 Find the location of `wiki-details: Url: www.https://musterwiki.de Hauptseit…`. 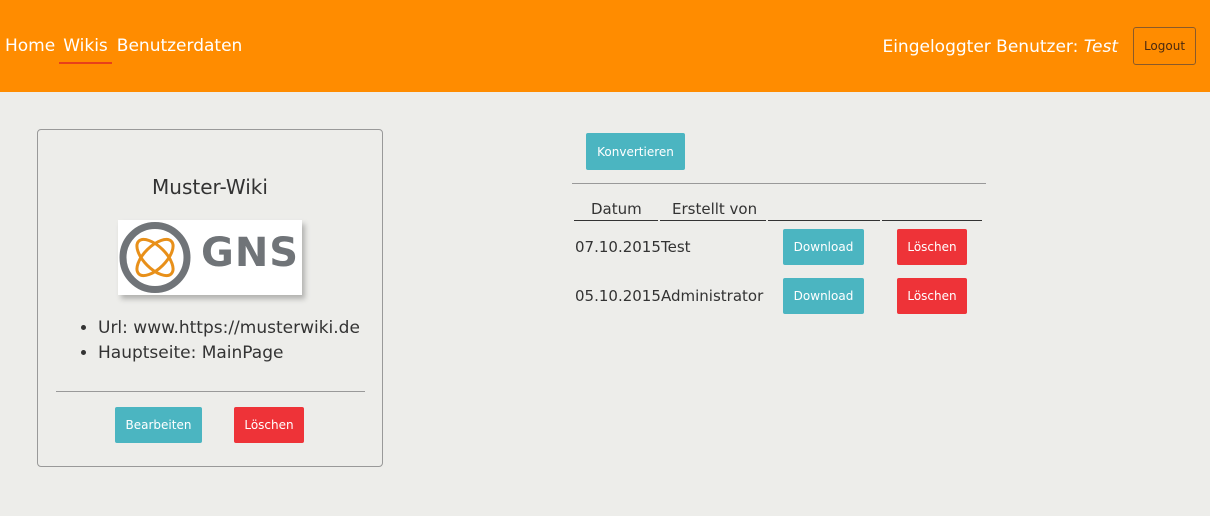

wiki-details: Url: www.https://musterwiki.de Hauptseit… is located at coordinates (218, 341).